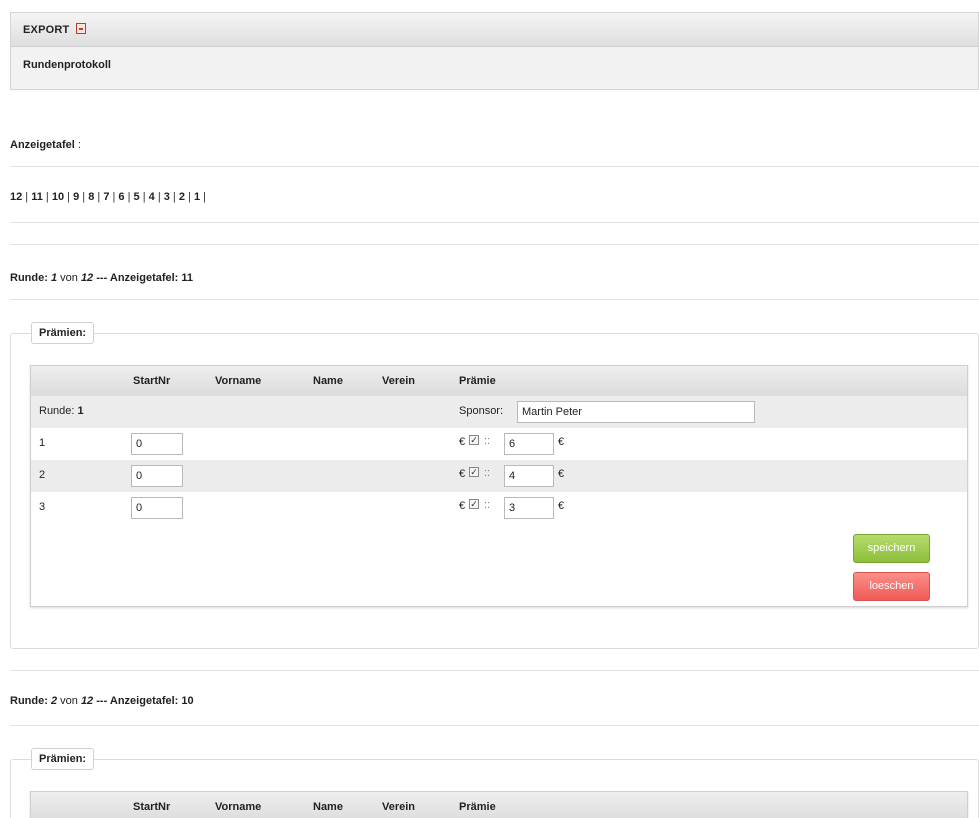 The image size is (979, 818). What do you see at coordinates (891, 586) in the screenshot?
I see `delete-button: loeschen` at bounding box center [891, 586].